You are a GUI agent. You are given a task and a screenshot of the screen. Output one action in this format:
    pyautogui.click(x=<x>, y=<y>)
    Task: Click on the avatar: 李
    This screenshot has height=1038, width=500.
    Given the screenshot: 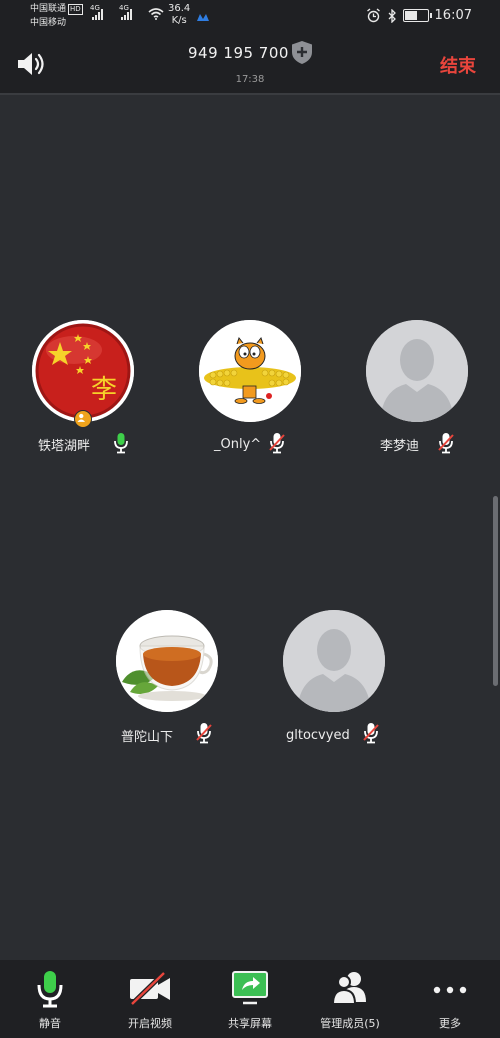 What is the action you would take?
    pyautogui.click(x=83, y=371)
    